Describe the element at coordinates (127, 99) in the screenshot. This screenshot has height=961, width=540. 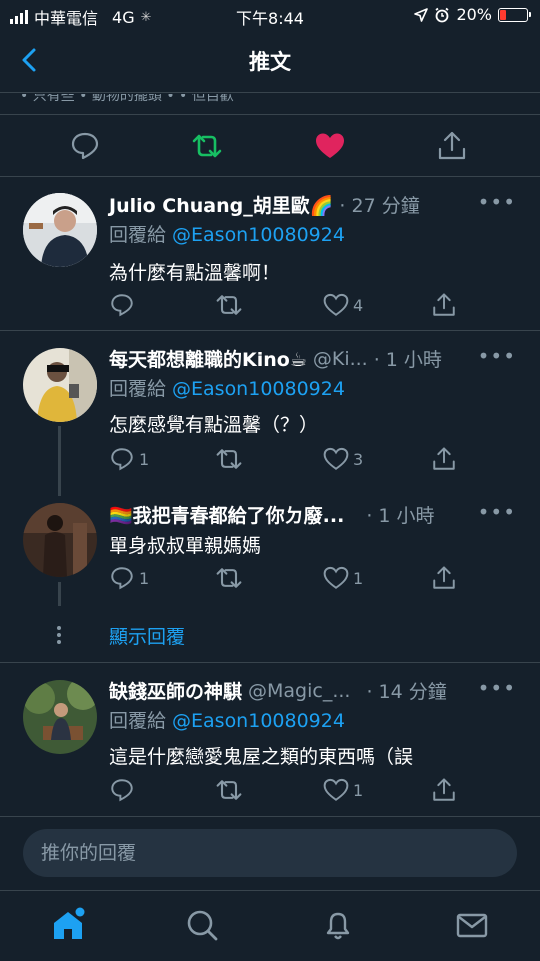
I see `faded-text: • 只有些 • 動物的擺頭 • • 但自歡` at that location.